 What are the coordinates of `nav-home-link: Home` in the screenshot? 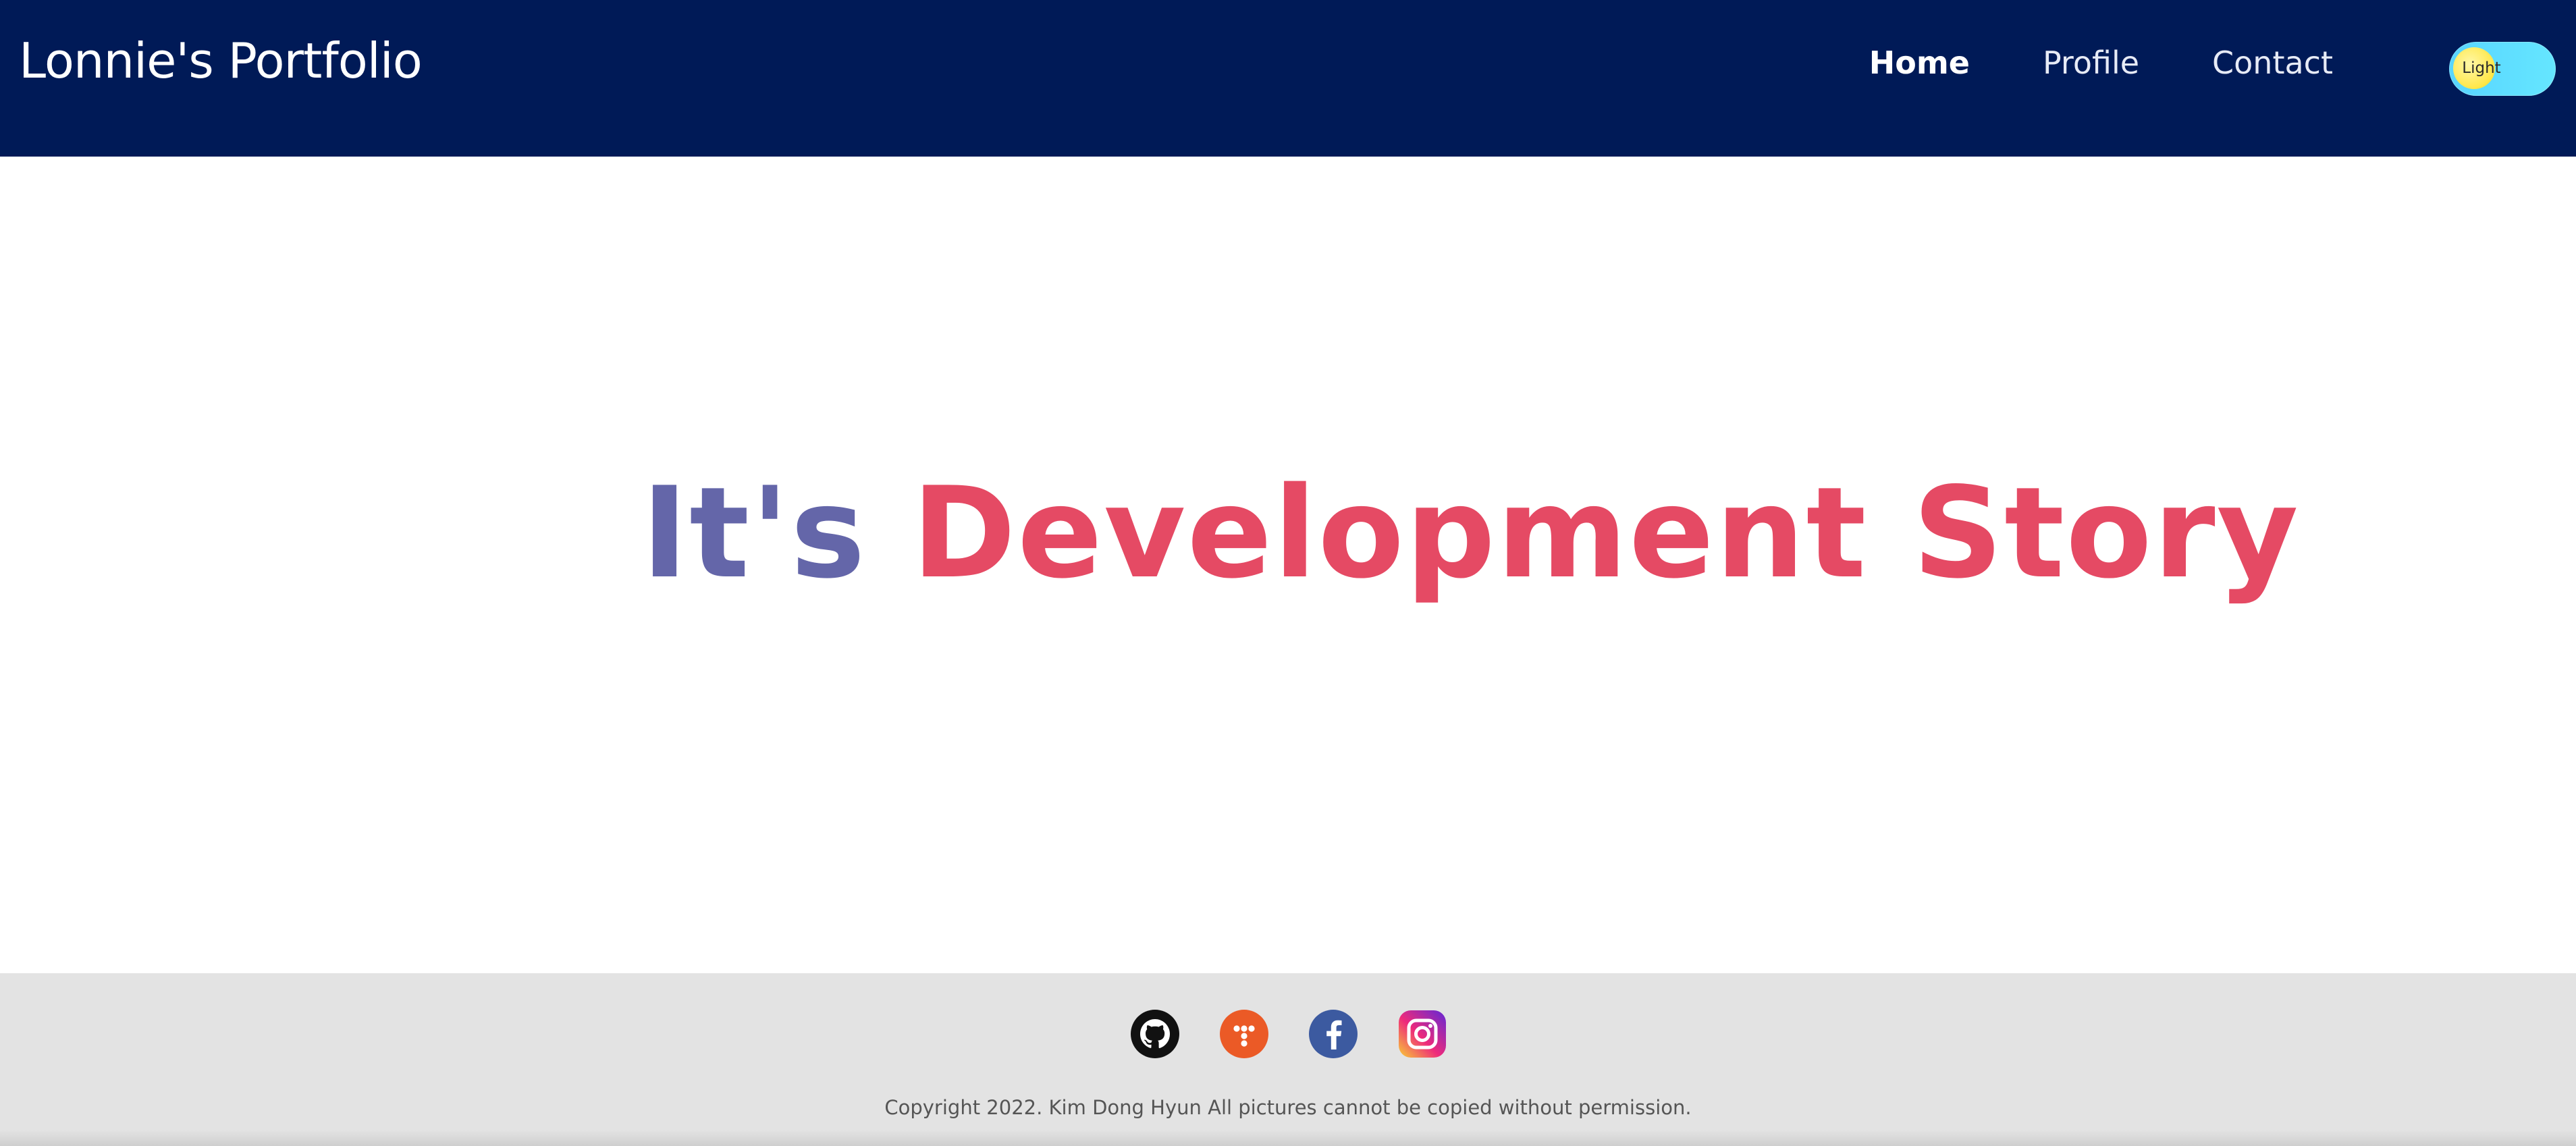 It's located at (1919, 63).